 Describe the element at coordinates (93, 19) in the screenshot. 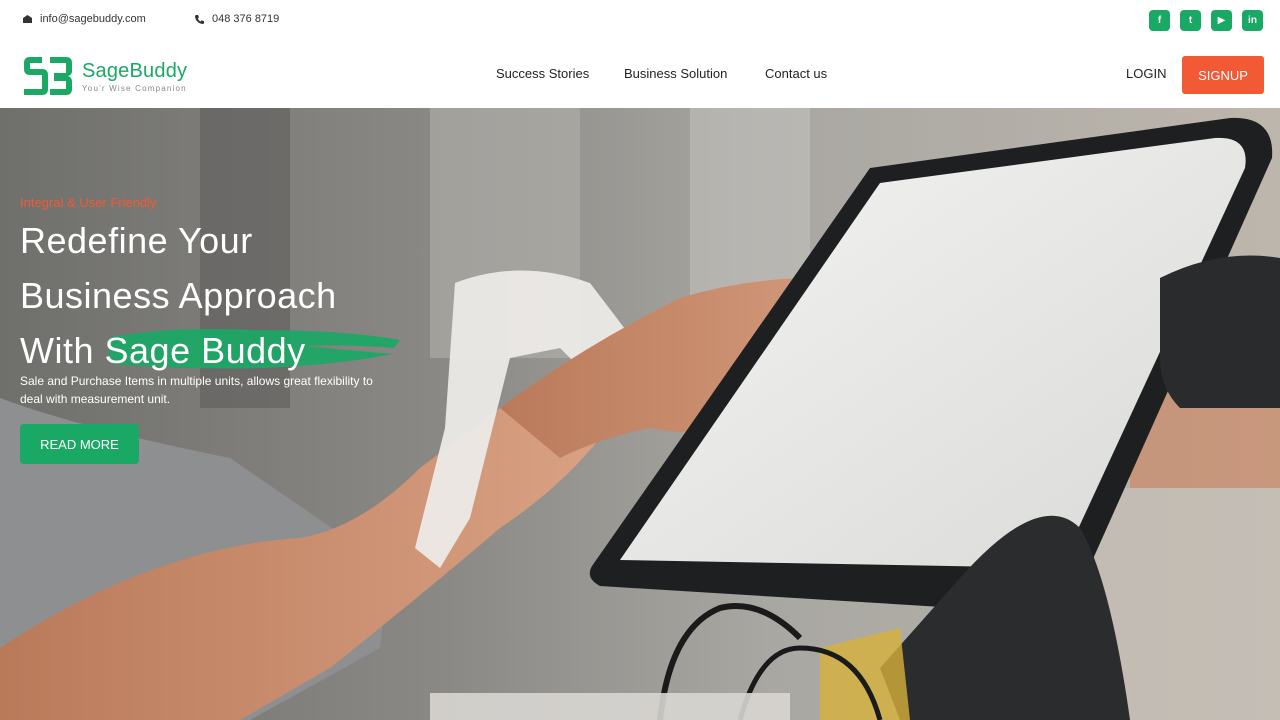

I see `email-text: info@sagebuddy.com` at that location.